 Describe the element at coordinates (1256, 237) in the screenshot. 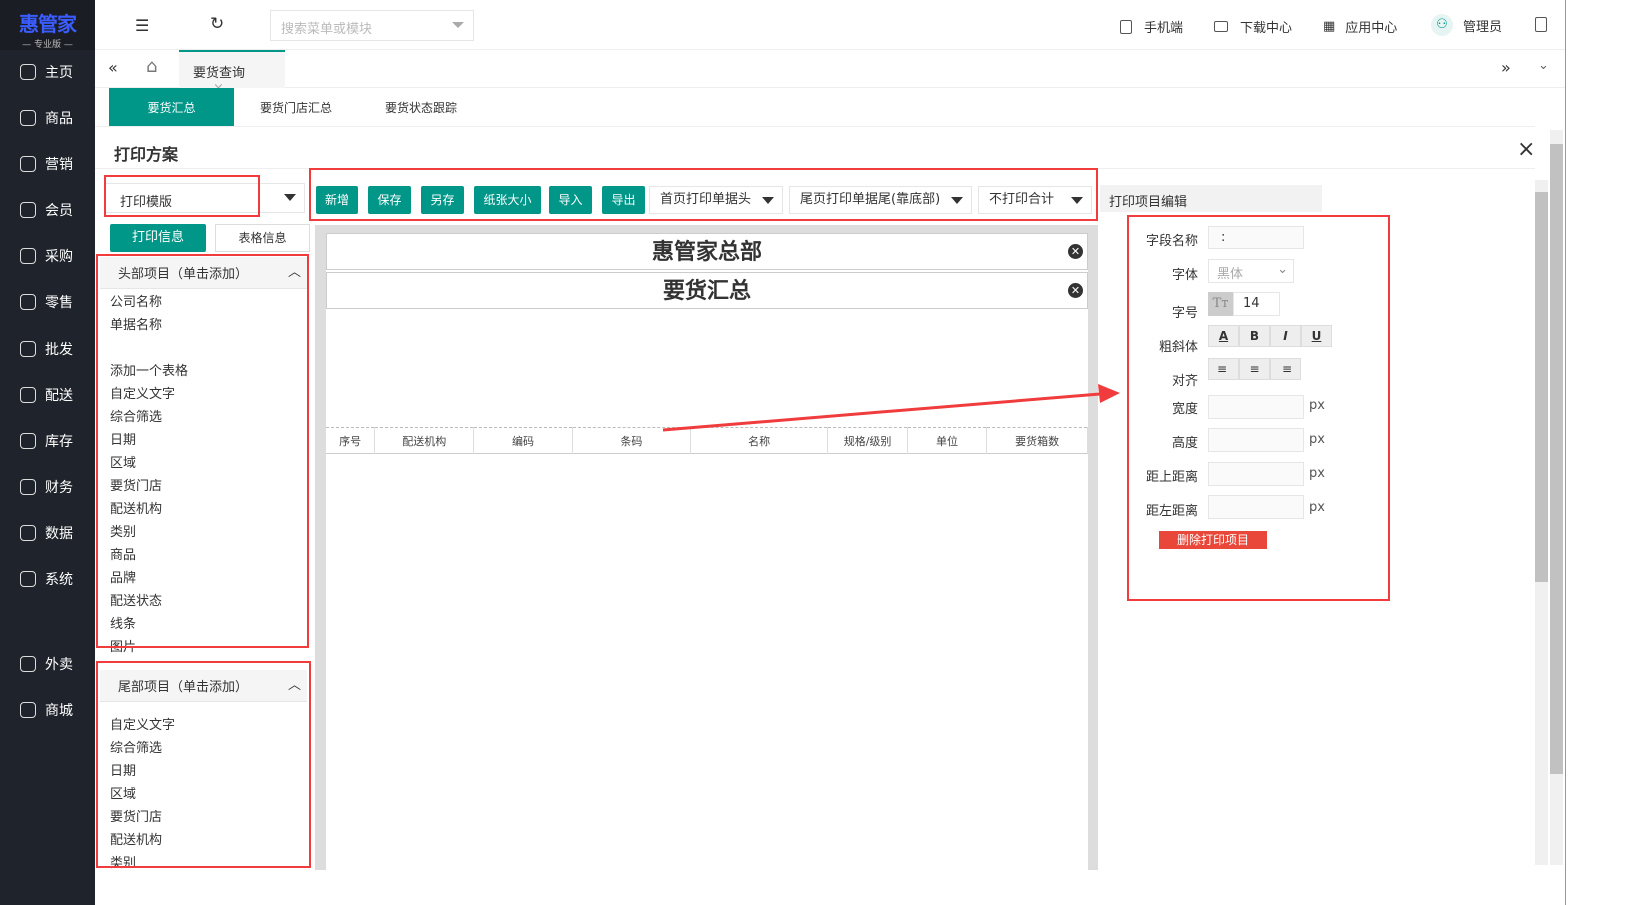

I see `field-name-input: :` at that location.